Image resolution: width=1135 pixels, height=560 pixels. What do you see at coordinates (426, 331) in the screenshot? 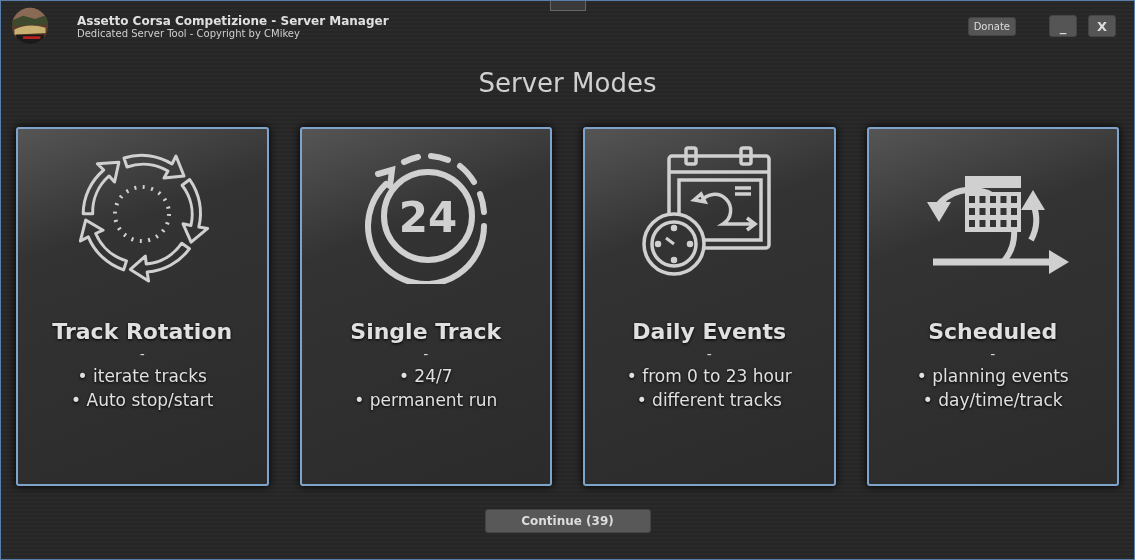
I see `mode-title: Single Track` at bounding box center [426, 331].